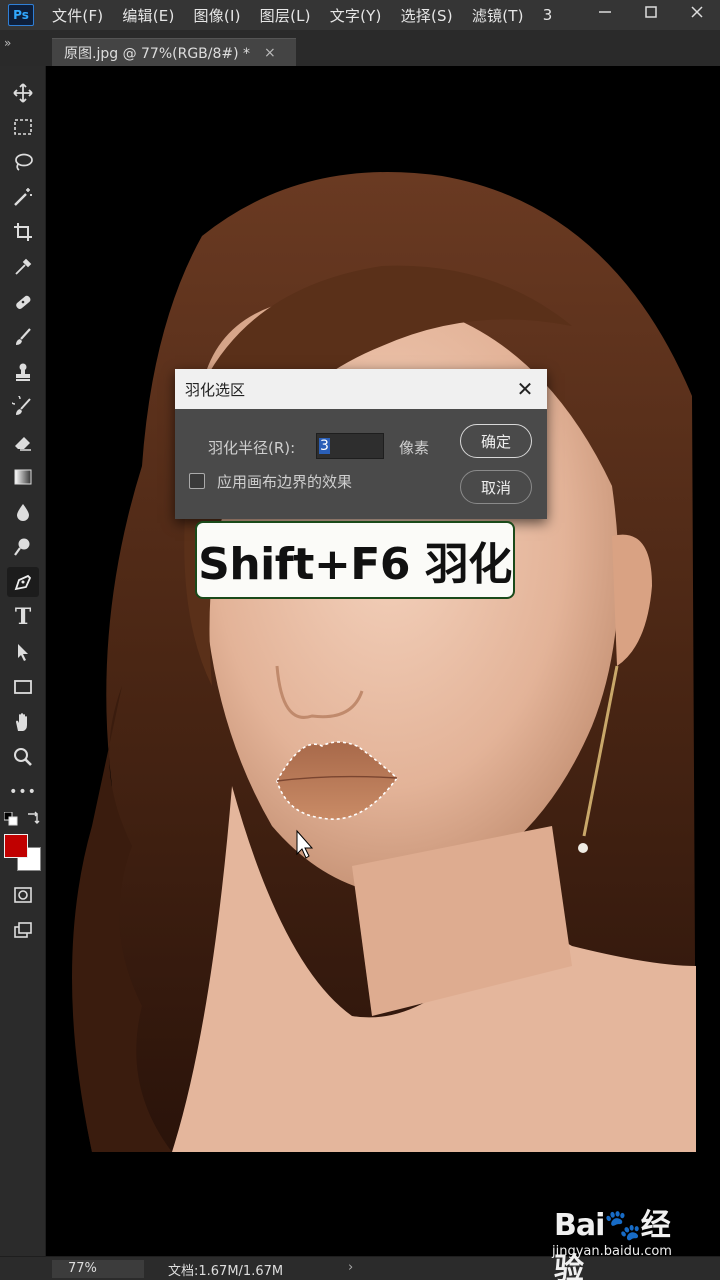 The image size is (720, 1280). I want to click on bandage-icon, so click(23, 302).